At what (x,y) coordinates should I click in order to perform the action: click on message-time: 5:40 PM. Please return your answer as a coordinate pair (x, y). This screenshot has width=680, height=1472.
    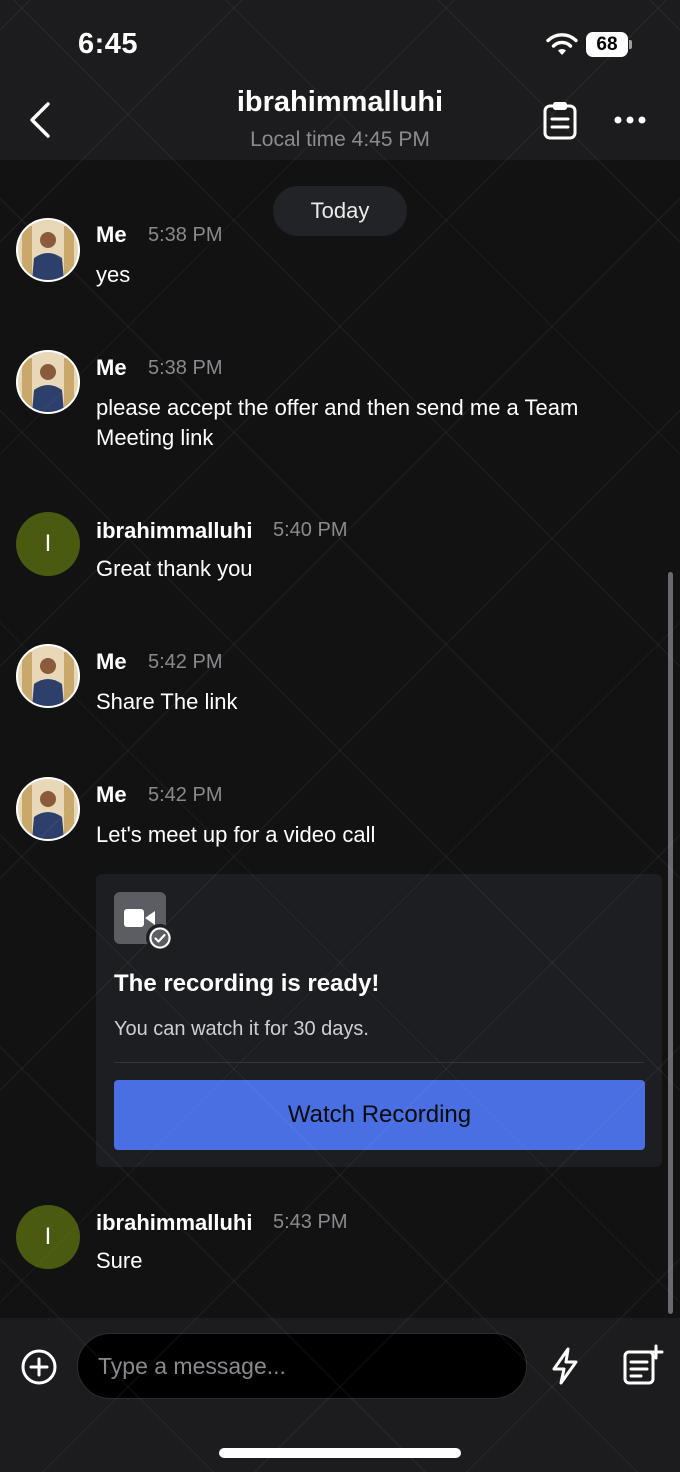
    Looking at the image, I should click on (310, 530).